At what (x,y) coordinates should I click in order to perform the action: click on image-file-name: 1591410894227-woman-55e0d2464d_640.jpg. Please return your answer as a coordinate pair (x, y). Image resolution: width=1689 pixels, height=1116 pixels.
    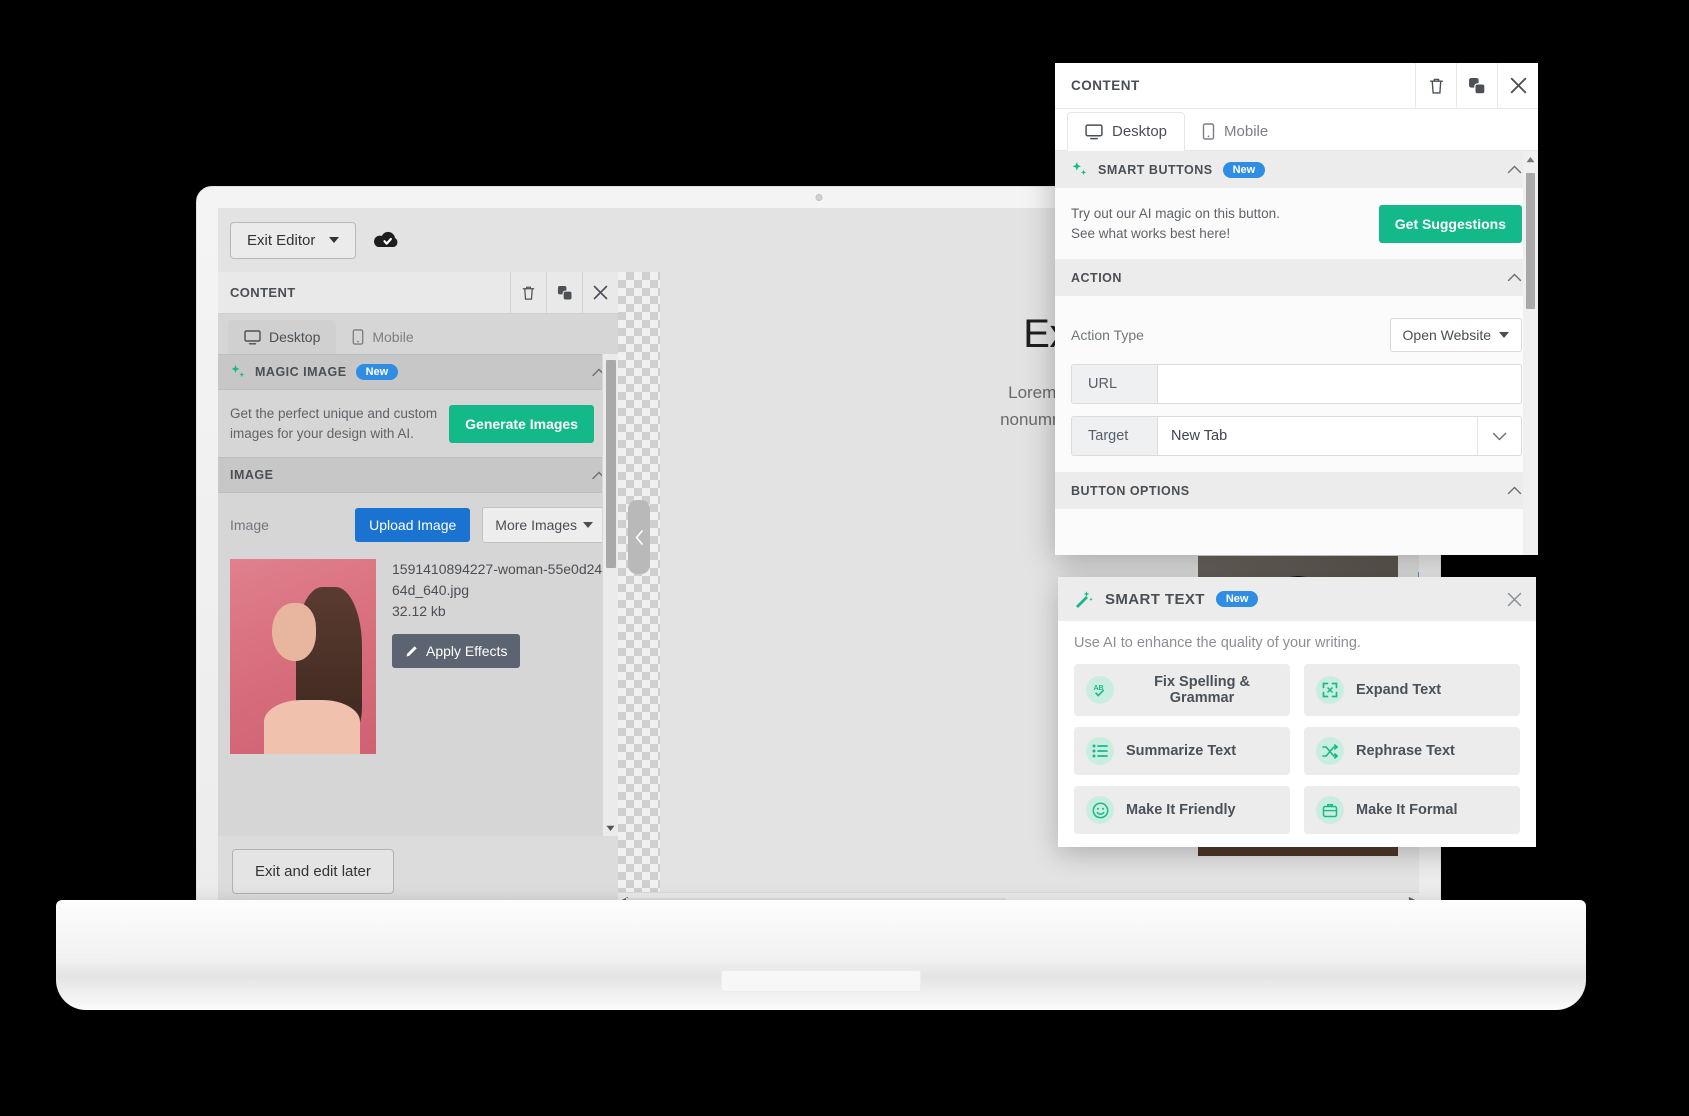
    Looking at the image, I should click on (497, 580).